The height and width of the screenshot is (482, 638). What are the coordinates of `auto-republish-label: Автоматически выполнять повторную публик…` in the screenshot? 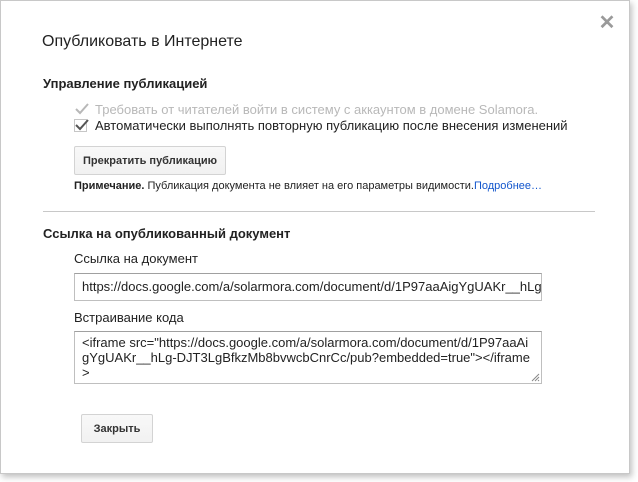 It's located at (331, 125).